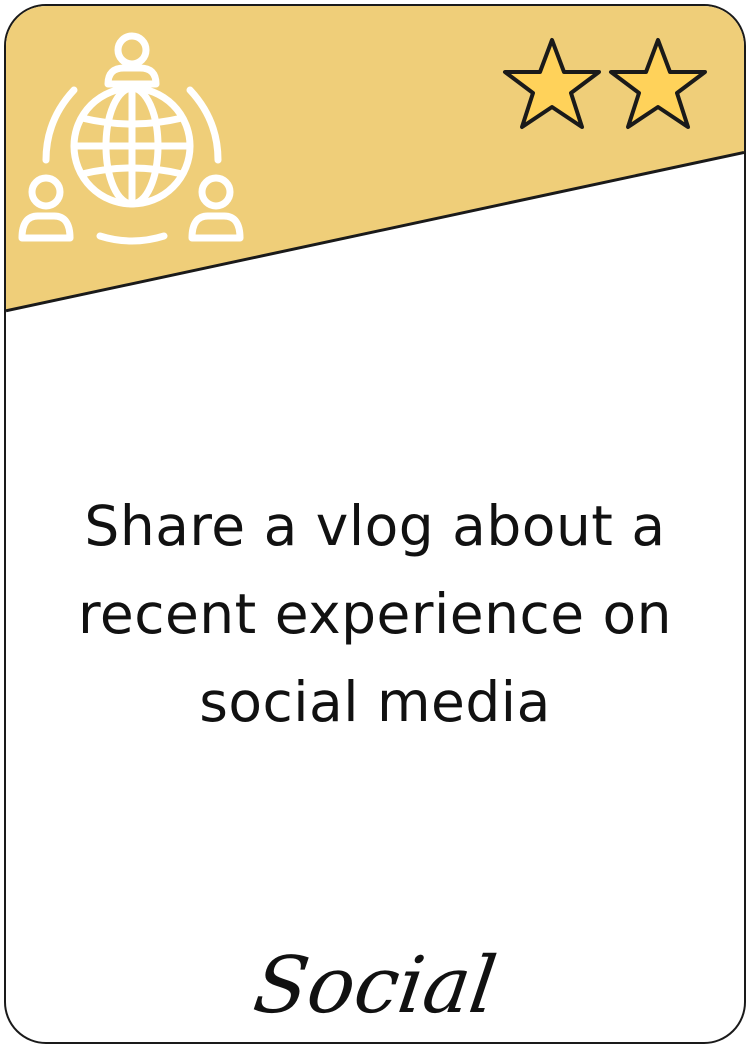 The height and width of the screenshot is (1050, 752). Describe the element at coordinates (131, 138) in the screenshot. I see `social-network-globe-icon` at that location.